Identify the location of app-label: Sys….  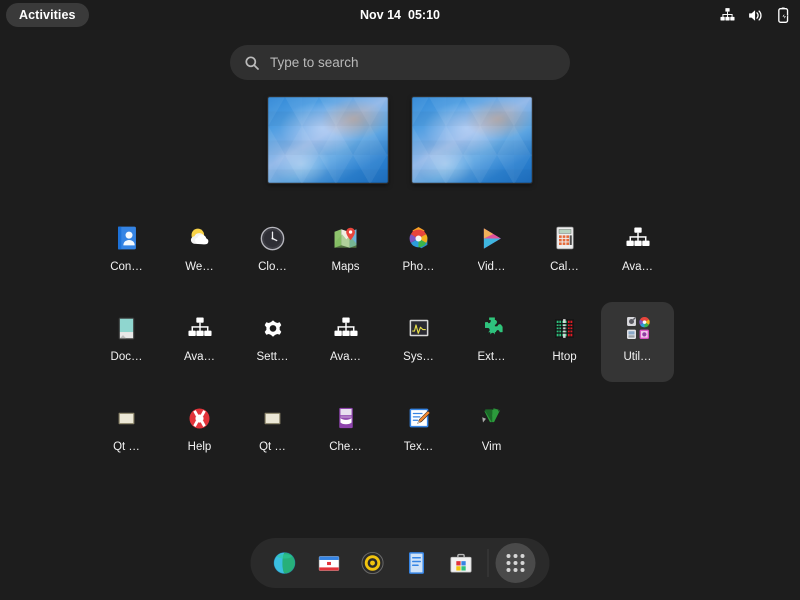
(418, 357).